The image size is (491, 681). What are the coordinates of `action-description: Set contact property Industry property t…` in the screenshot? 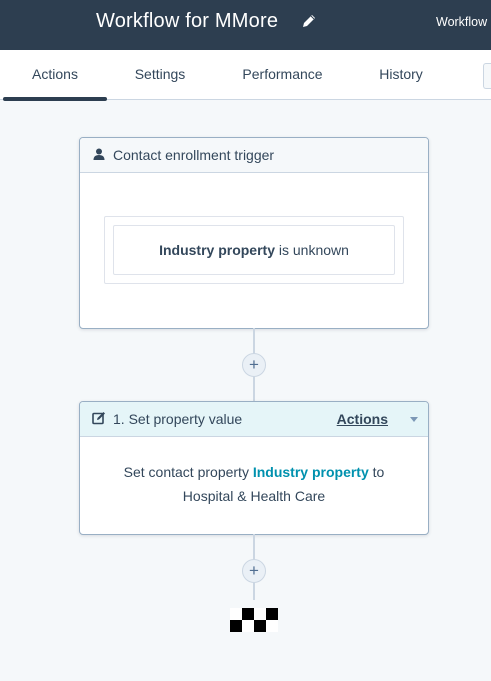 It's located at (254, 484).